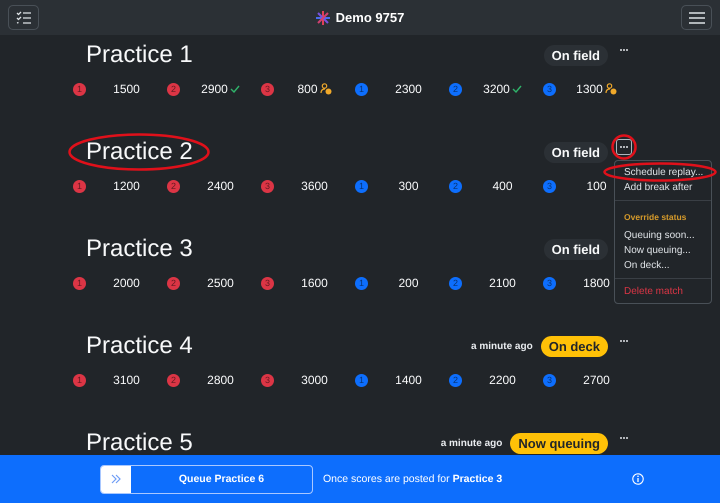 This screenshot has width=720, height=503. What do you see at coordinates (638, 479) in the screenshot?
I see `info-icon` at bounding box center [638, 479].